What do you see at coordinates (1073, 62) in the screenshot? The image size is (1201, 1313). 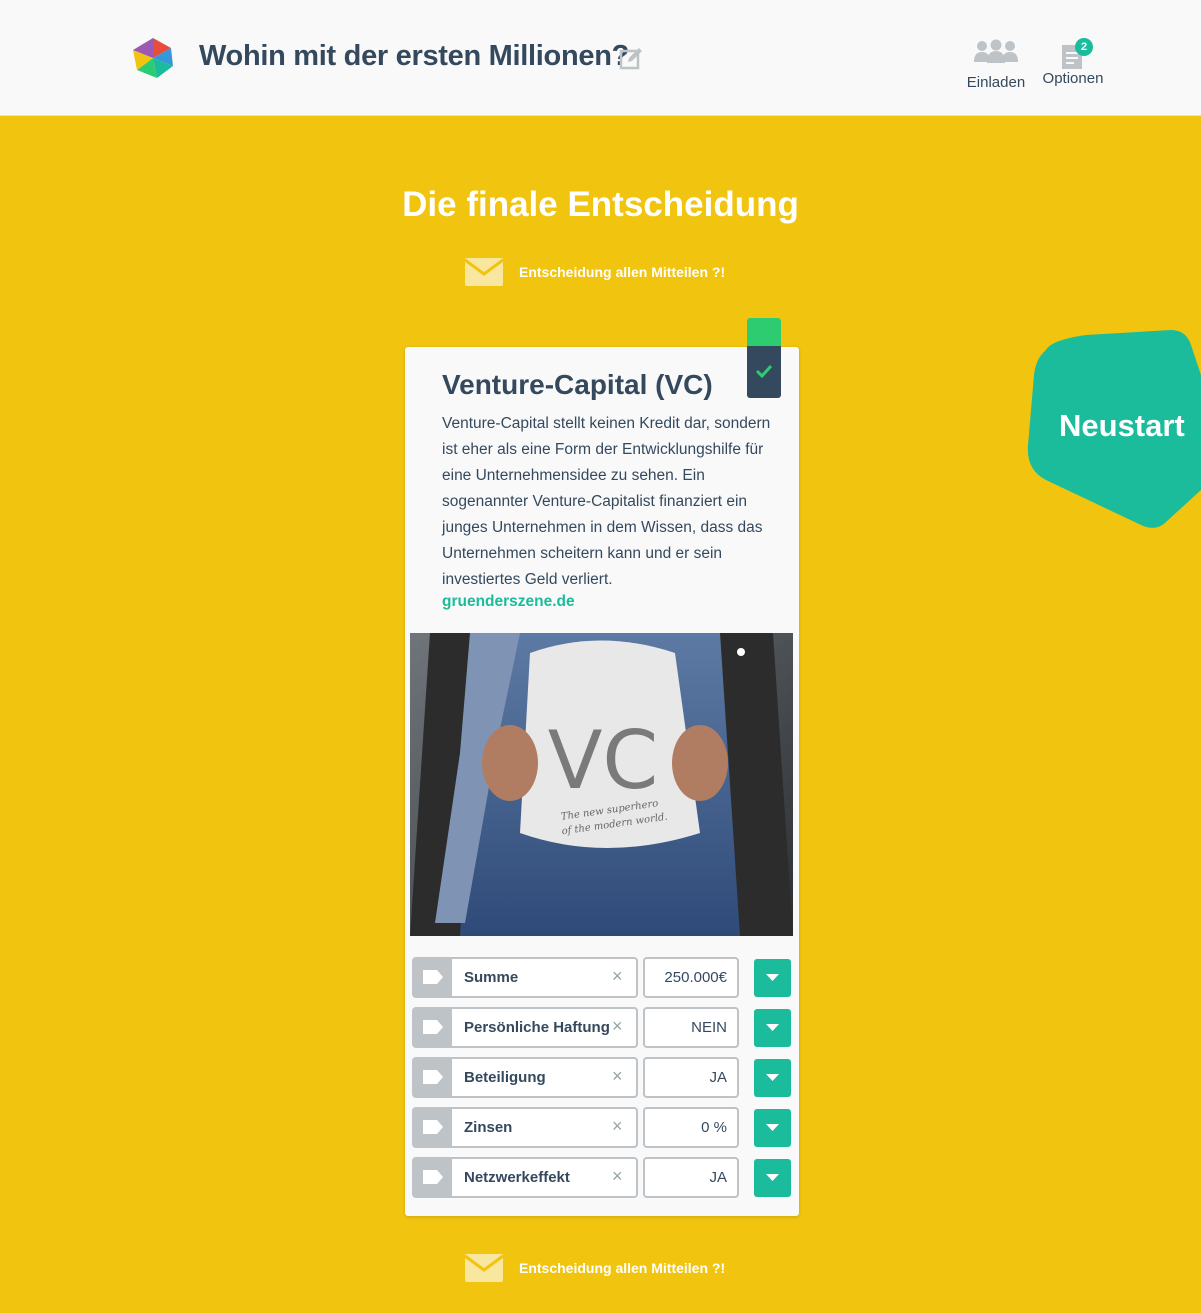 I see `options-button: 2 Optionen` at bounding box center [1073, 62].